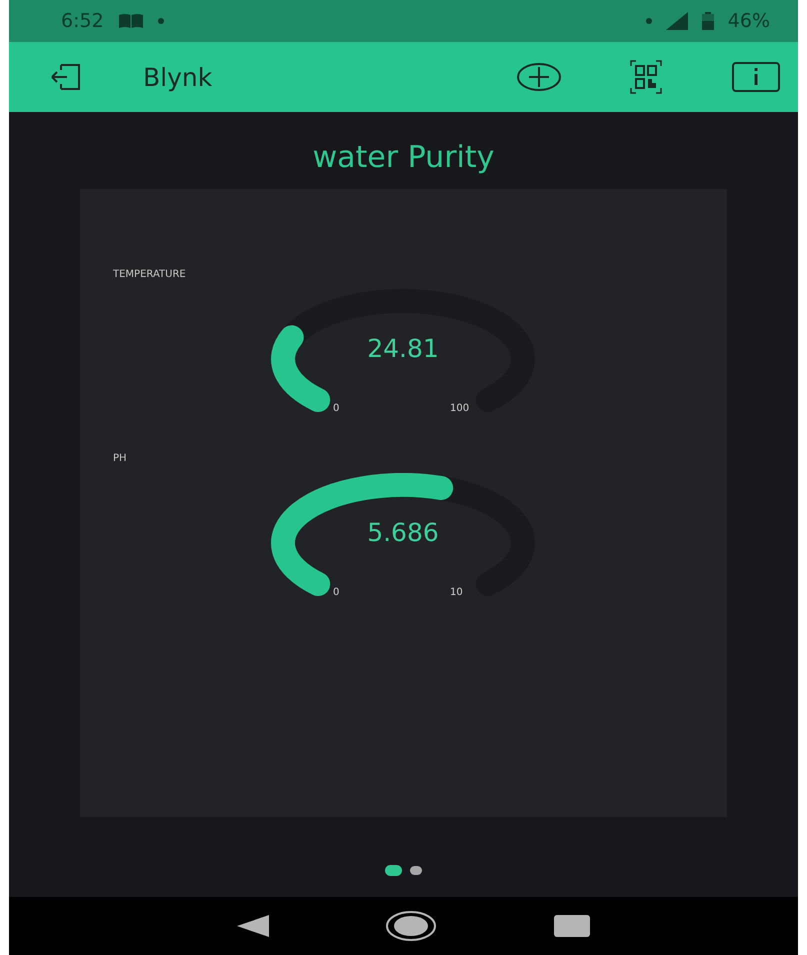 The image size is (807, 955). Describe the element at coordinates (749, 21) in the screenshot. I see `battery-level: 46%` at that location.